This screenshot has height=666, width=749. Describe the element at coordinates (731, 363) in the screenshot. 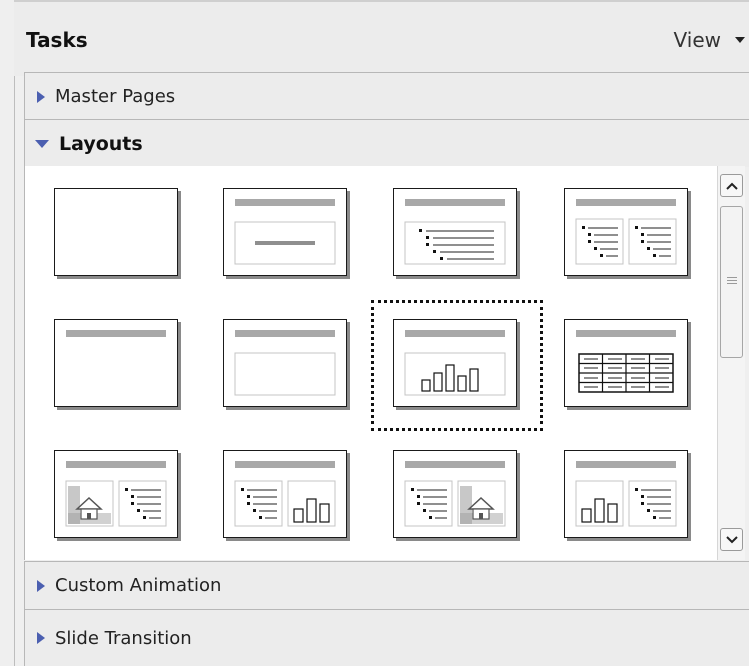

I see `layouts-scrollbar` at that location.